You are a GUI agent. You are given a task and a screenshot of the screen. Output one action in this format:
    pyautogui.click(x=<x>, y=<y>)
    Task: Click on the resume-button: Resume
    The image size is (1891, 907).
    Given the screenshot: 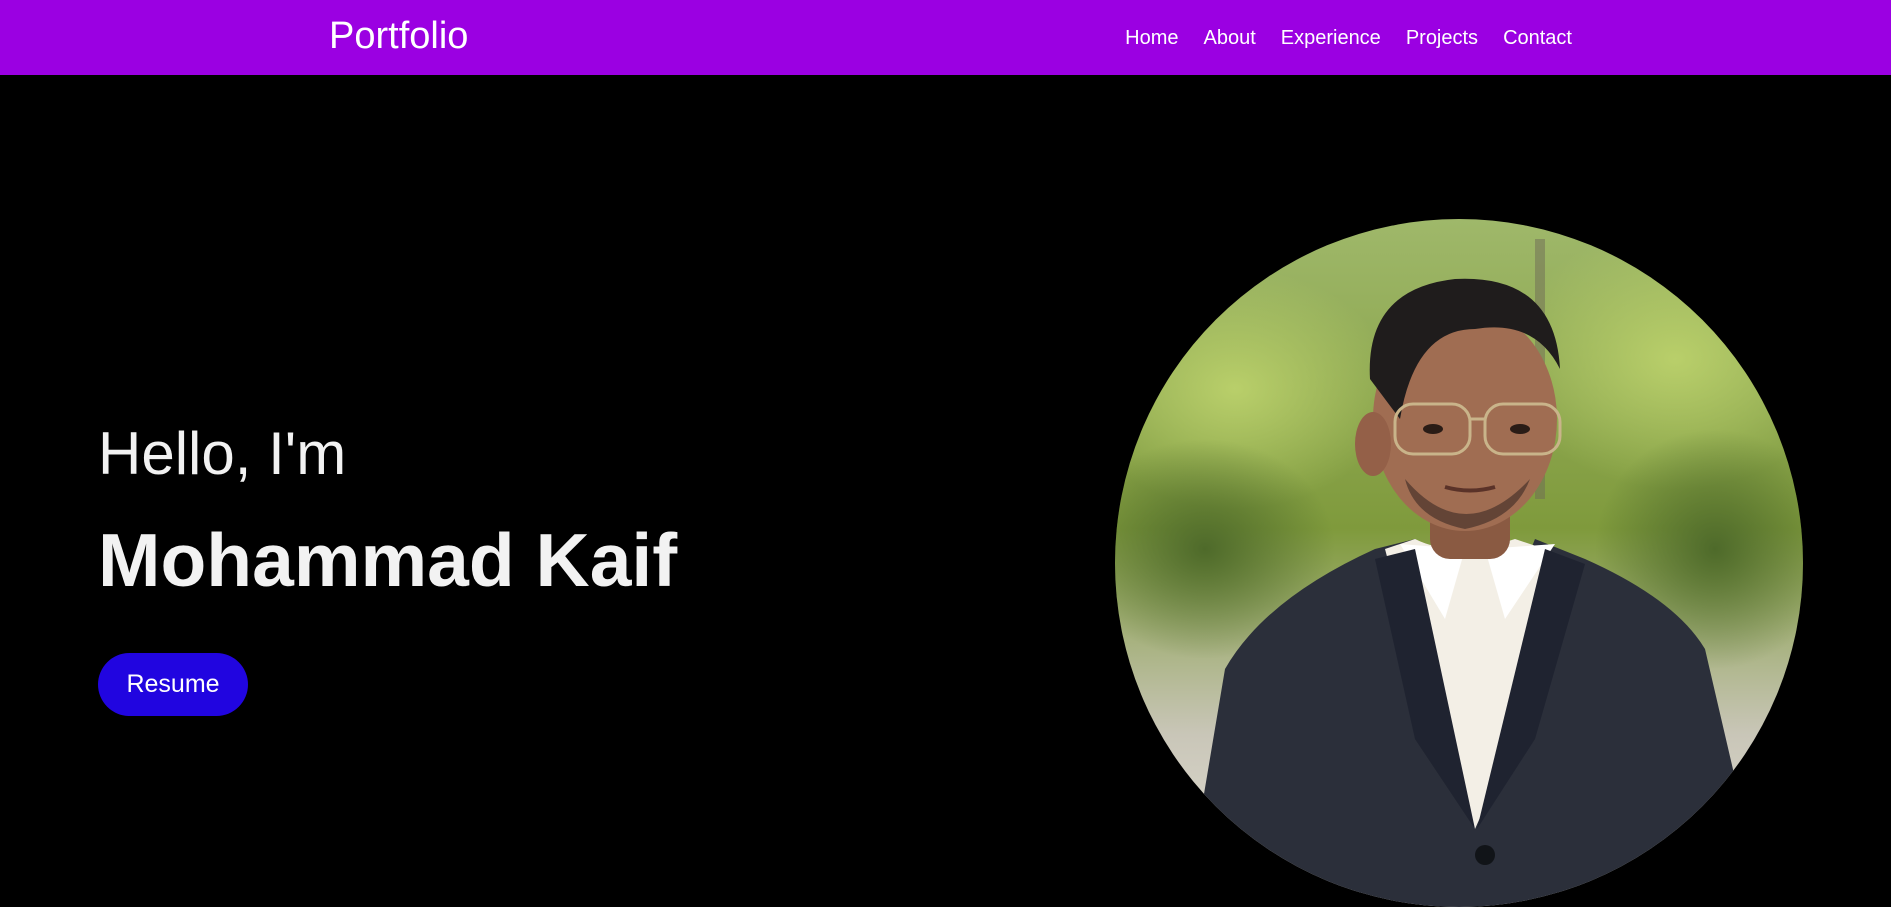 What is the action you would take?
    pyautogui.click(x=173, y=684)
    